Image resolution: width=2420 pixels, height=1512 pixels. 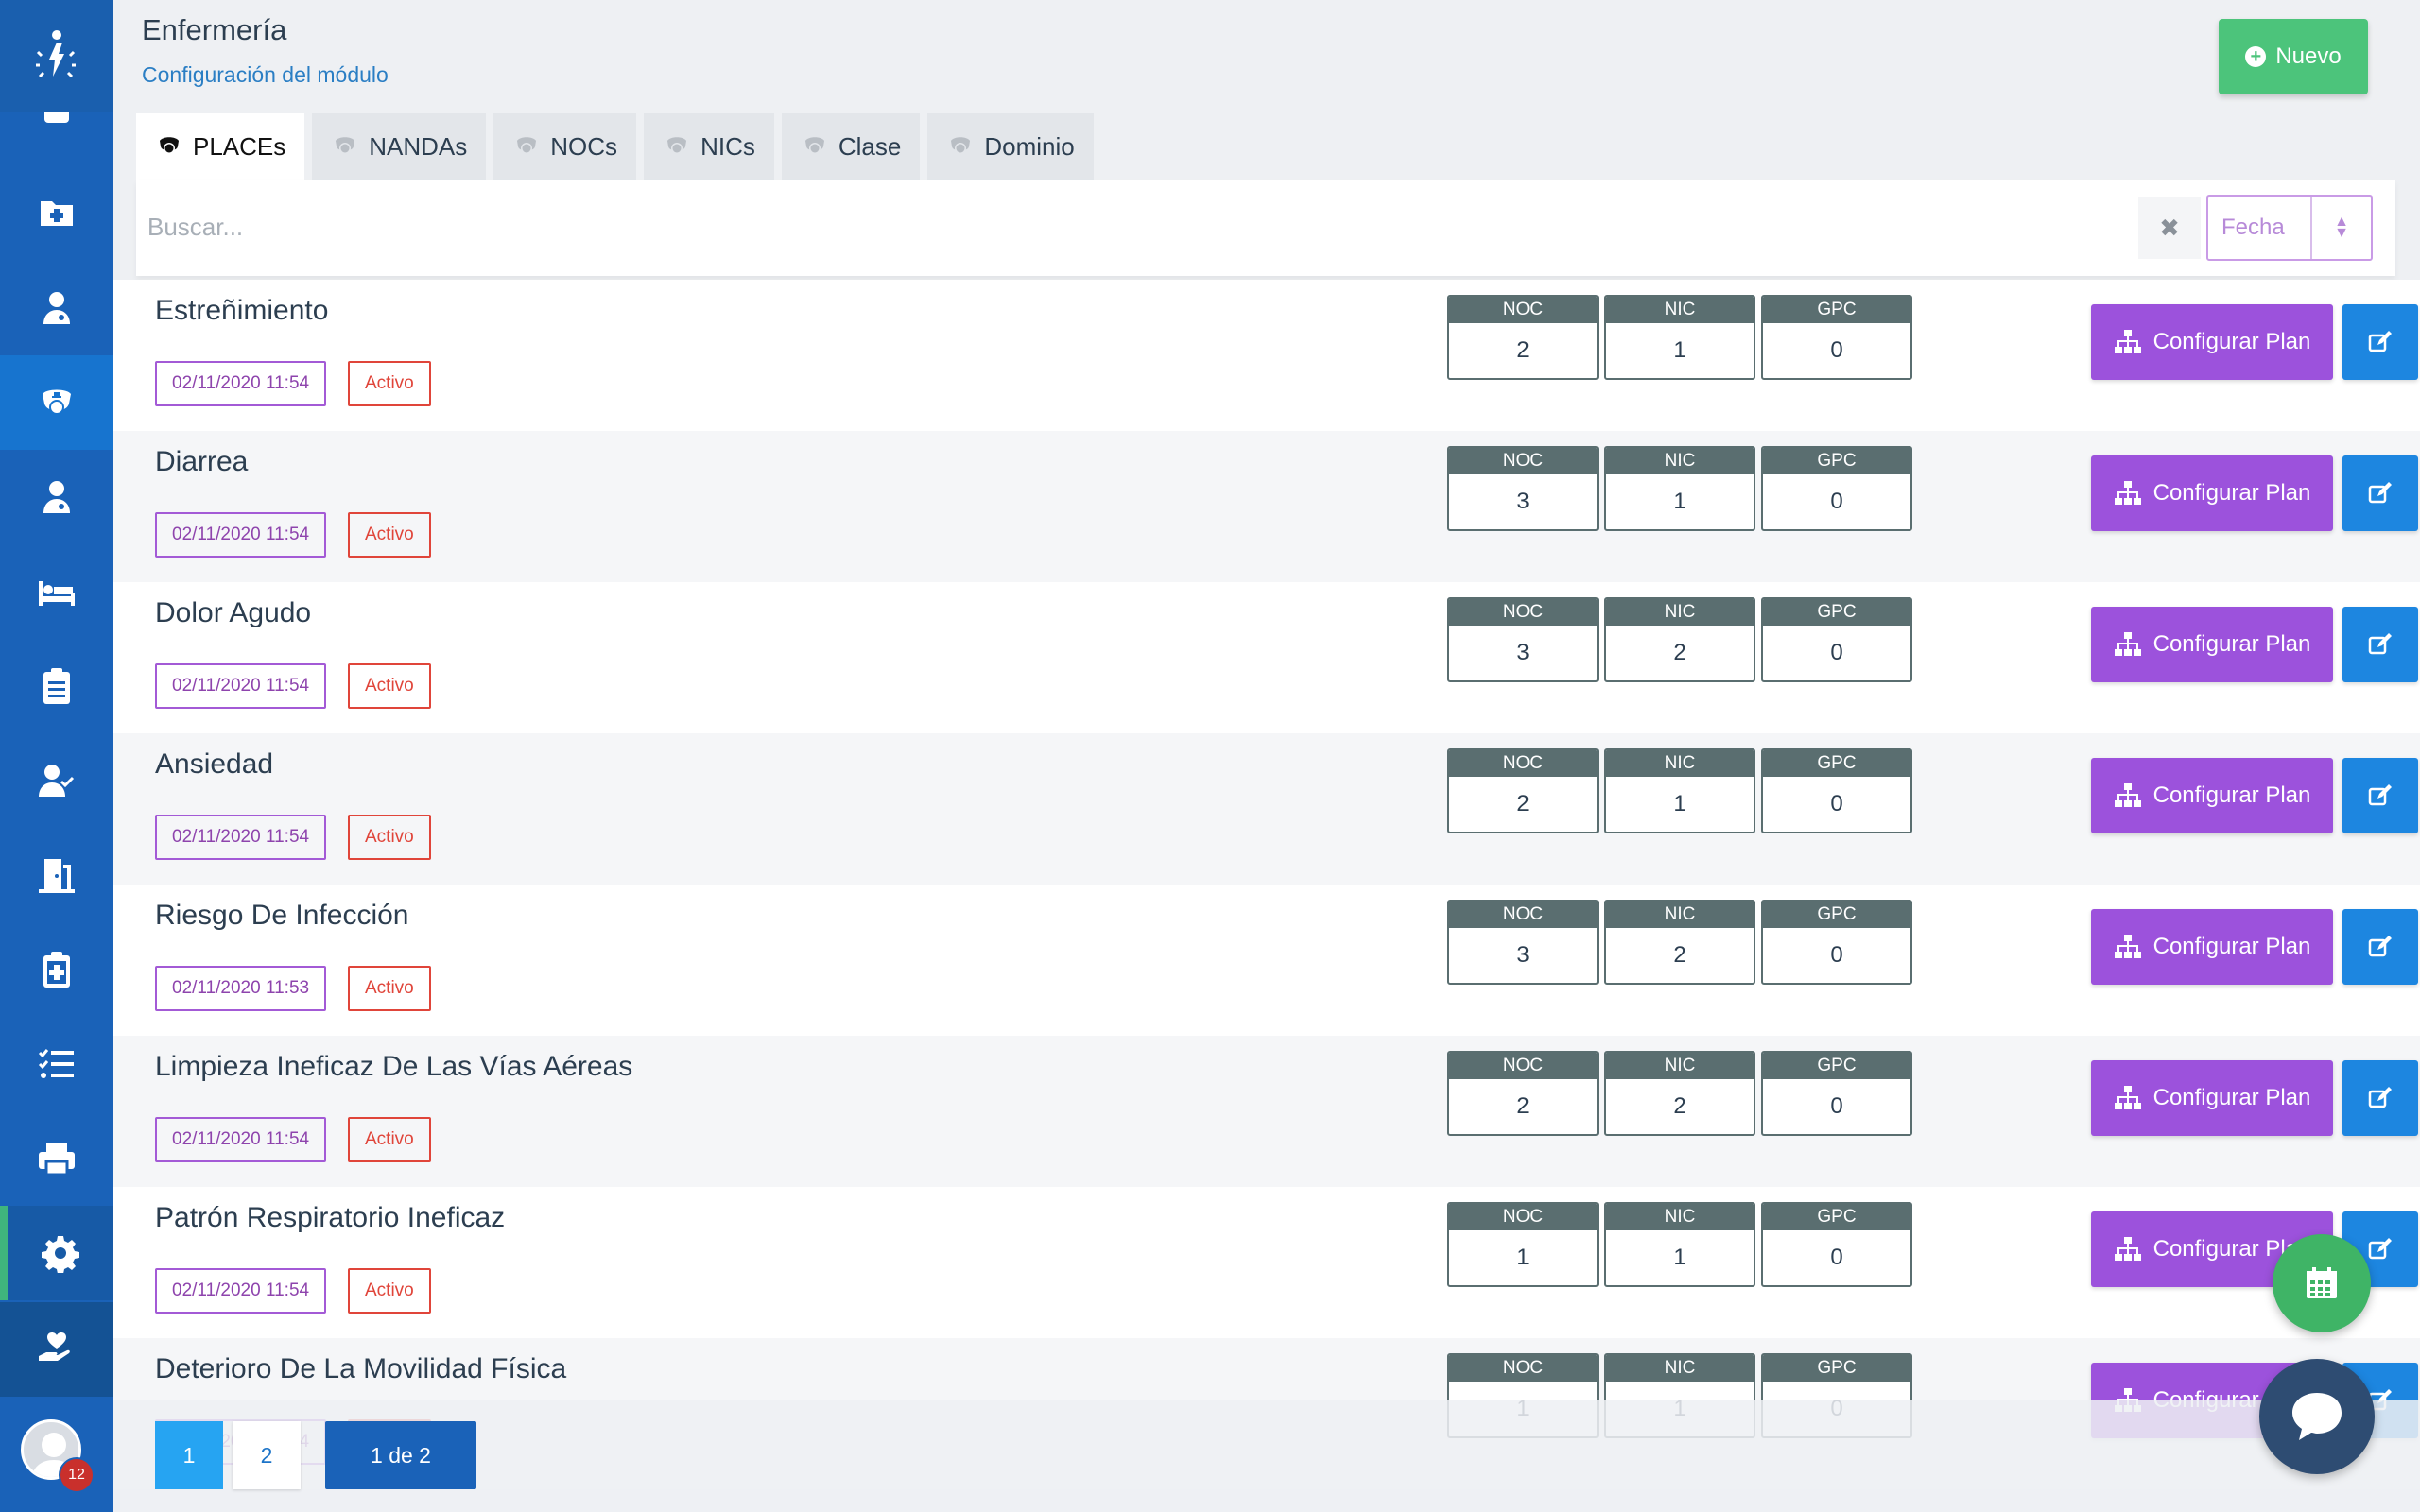 What do you see at coordinates (77, 1475) in the screenshot?
I see `notification-badge: 12` at bounding box center [77, 1475].